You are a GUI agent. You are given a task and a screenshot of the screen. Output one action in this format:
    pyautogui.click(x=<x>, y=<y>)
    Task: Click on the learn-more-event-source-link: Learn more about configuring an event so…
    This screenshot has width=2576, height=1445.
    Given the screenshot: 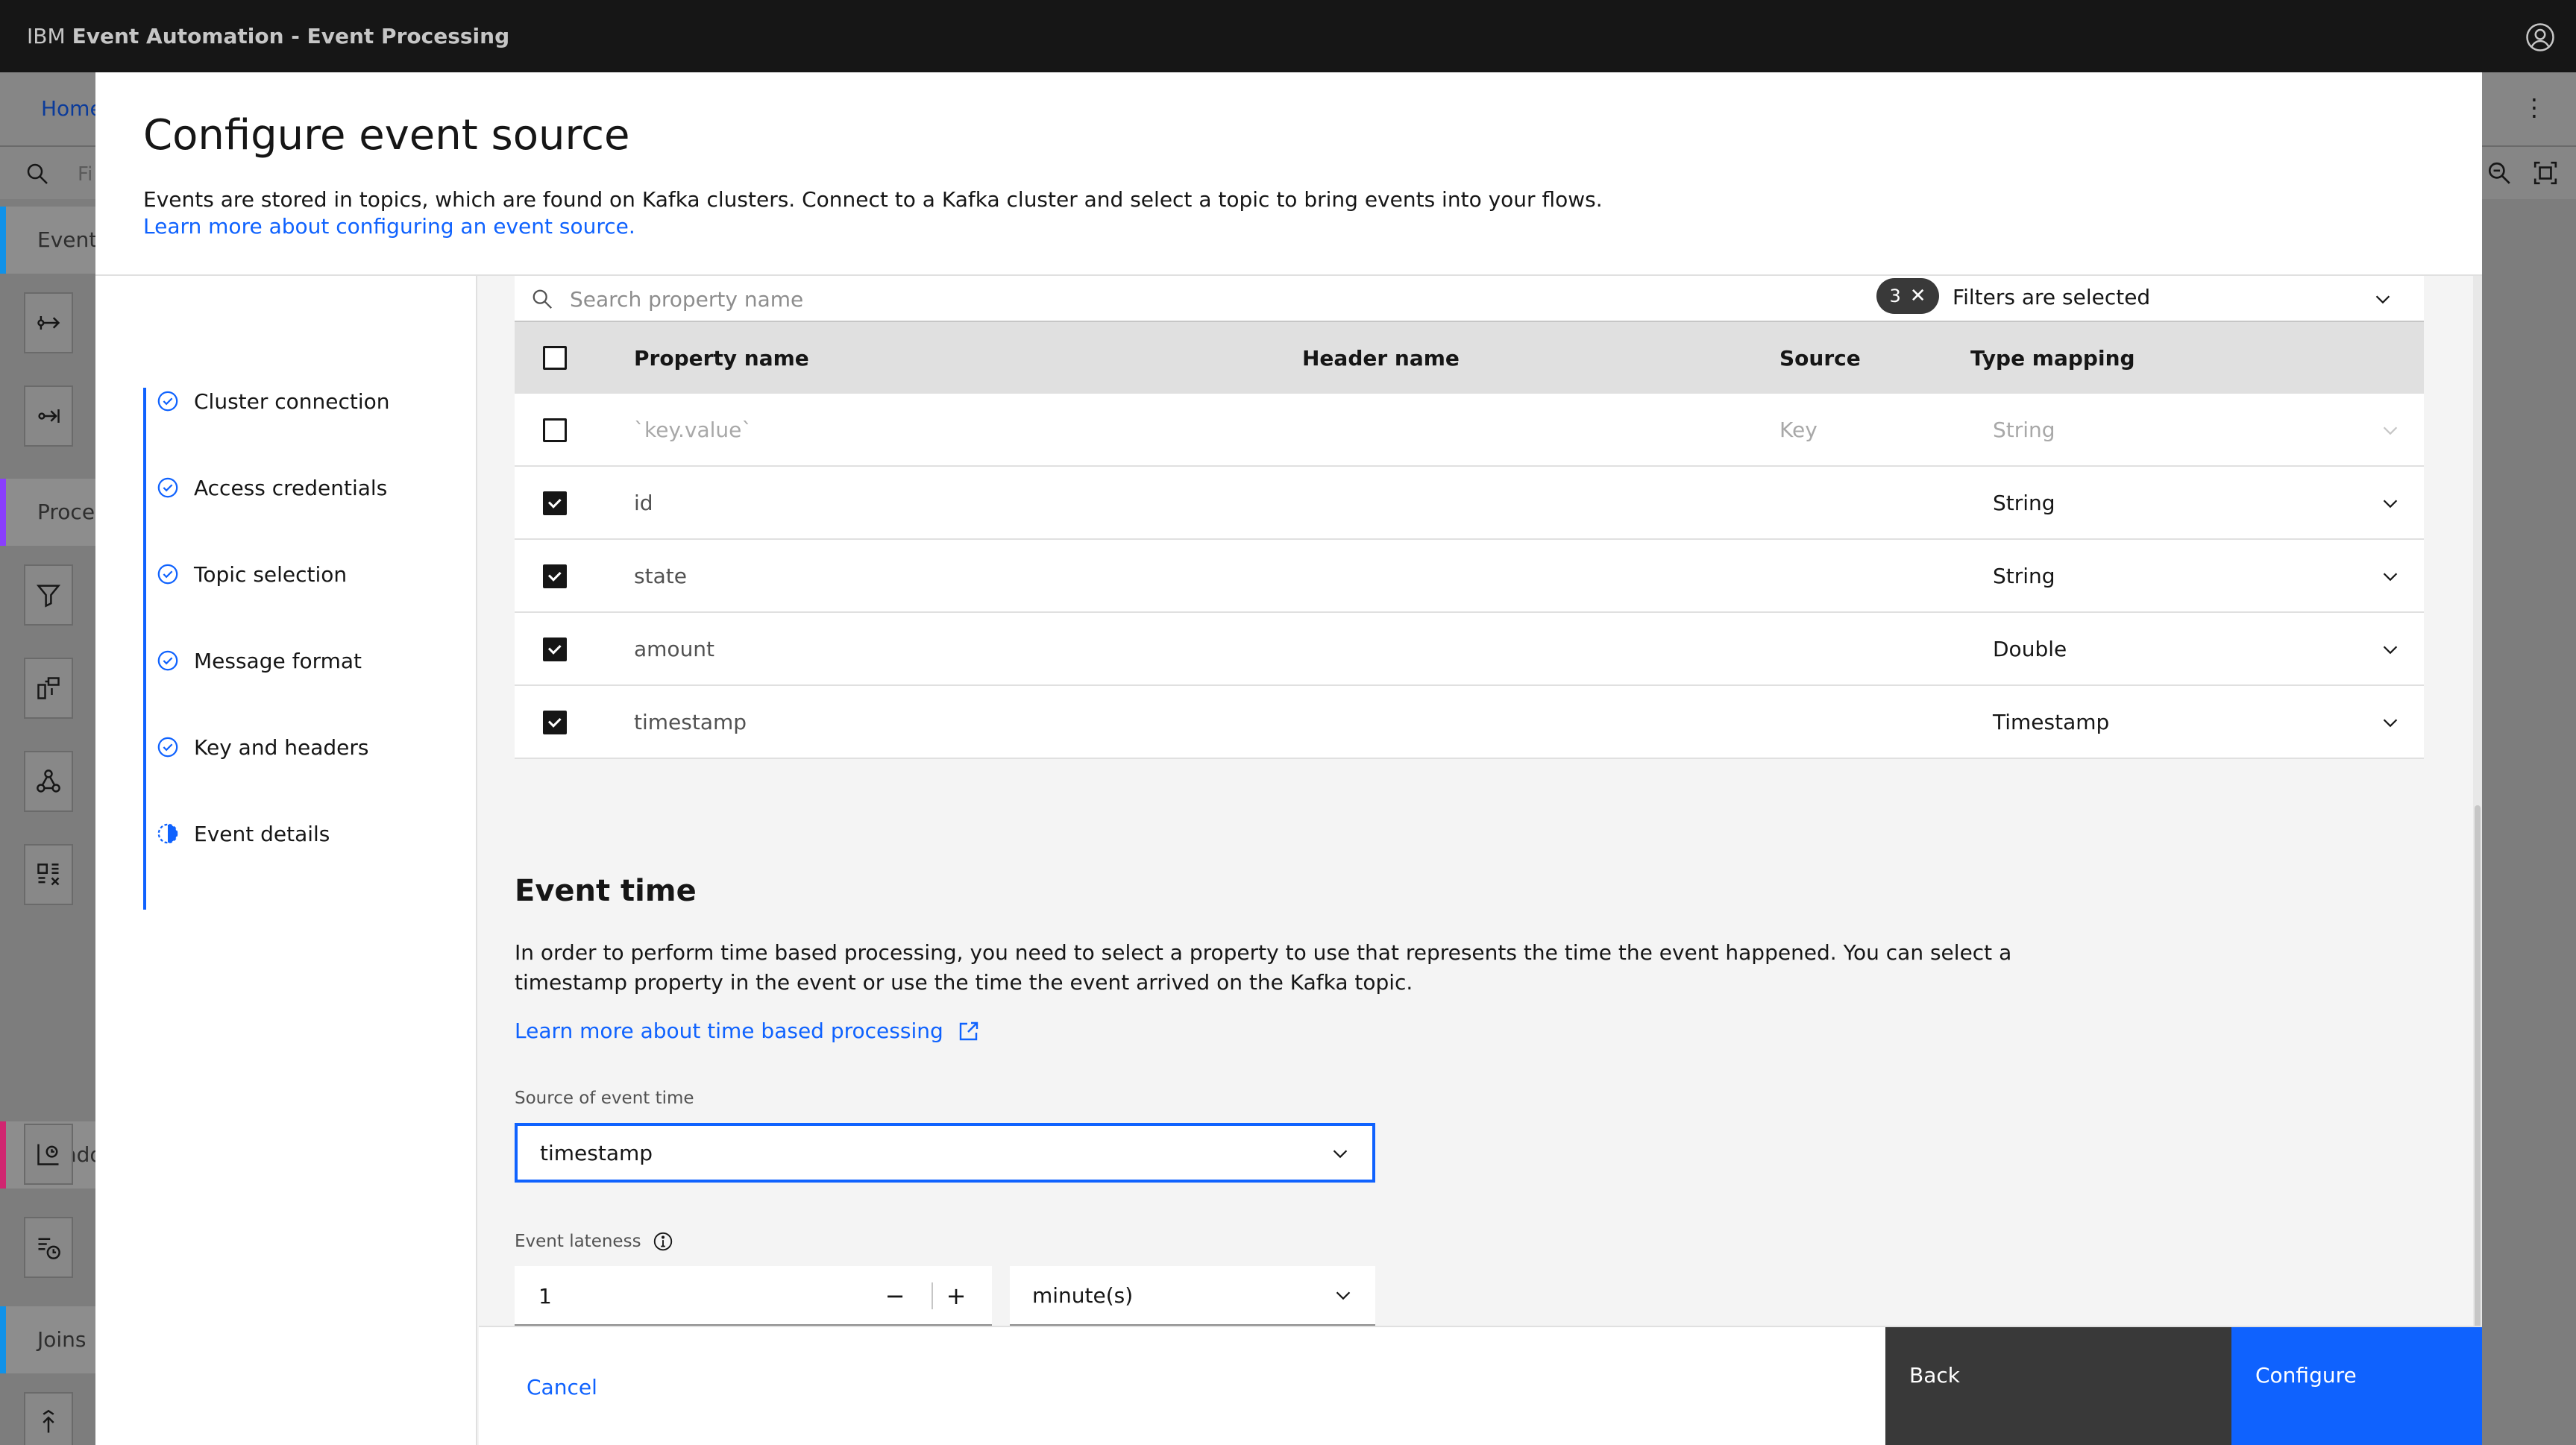 What is the action you would take?
    pyautogui.click(x=389, y=226)
    